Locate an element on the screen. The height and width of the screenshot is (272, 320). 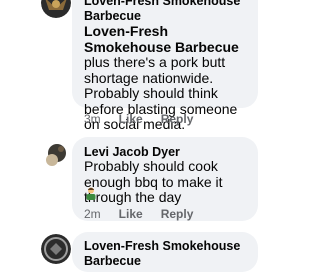
comment-timestamp: 2m is located at coordinates (92, 214).